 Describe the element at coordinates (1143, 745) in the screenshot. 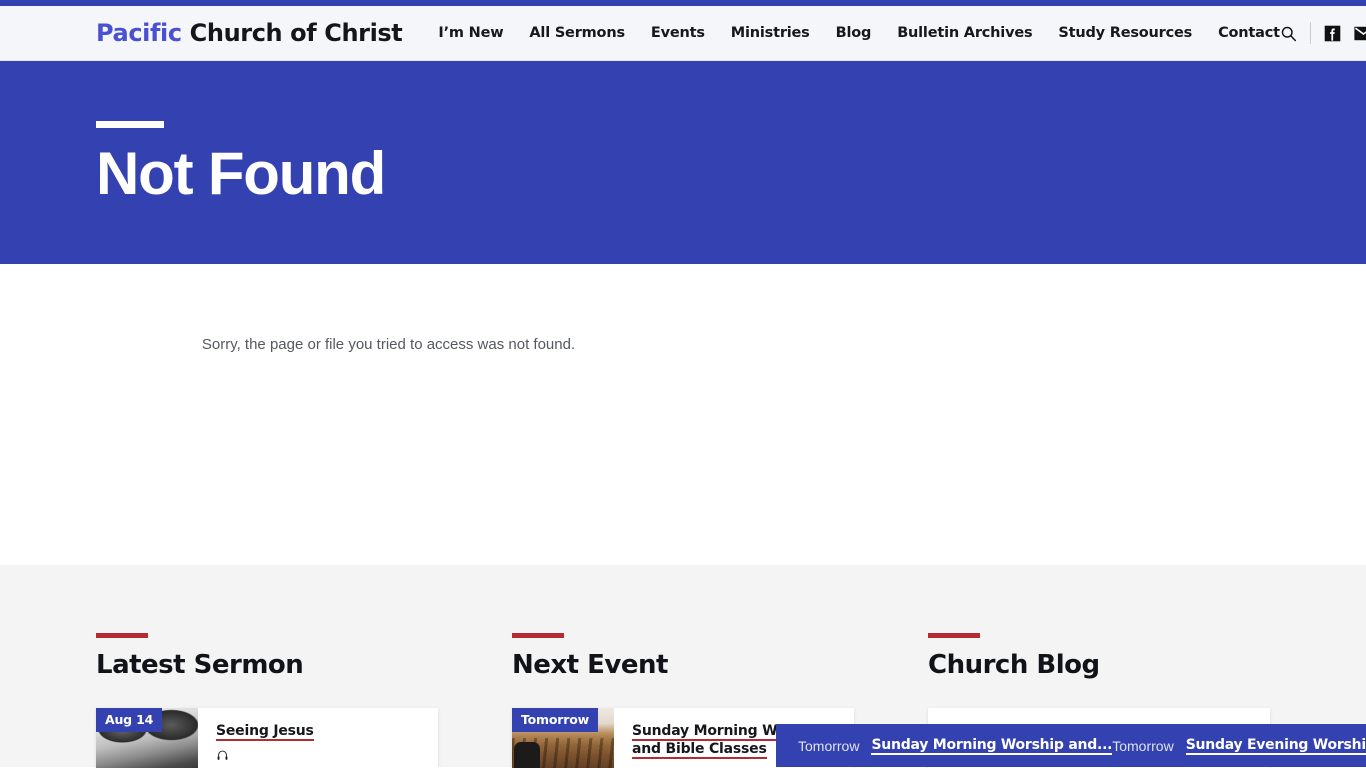

I see `notice-when-2: Tomorrow` at that location.